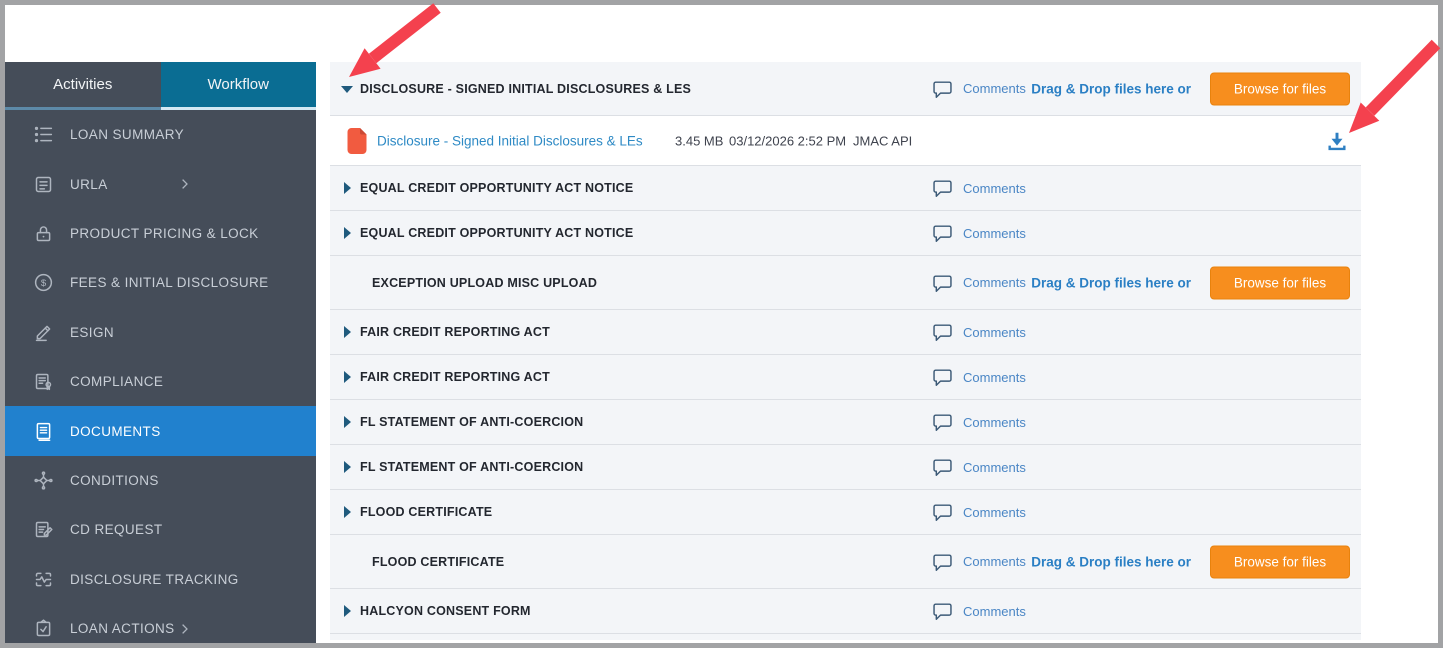 This screenshot has height=648, width=1443. Describe the element at coordinates (115, 431) in the screenshot. I see `sidebar-item-label: DOCUMENTS` at that location.